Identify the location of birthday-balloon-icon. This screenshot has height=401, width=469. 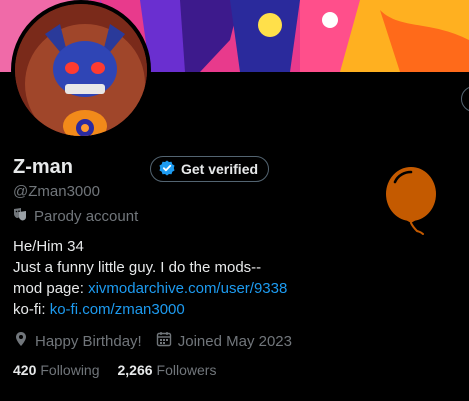
(413, 204).